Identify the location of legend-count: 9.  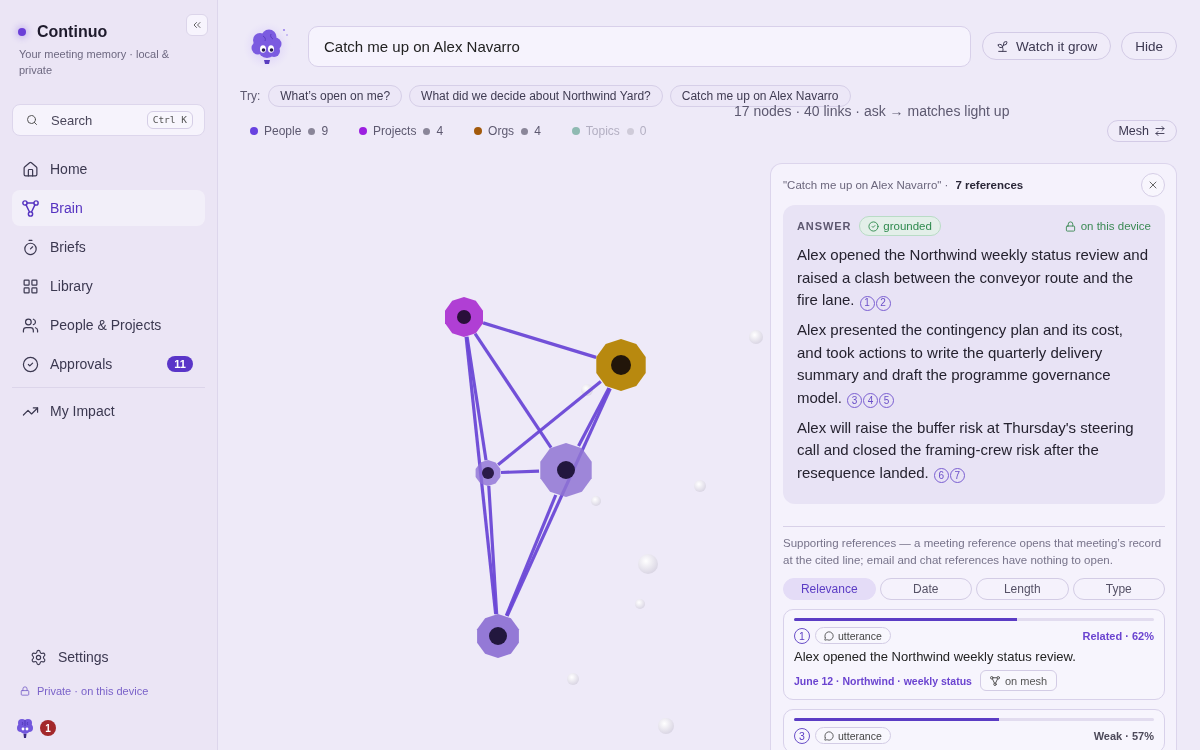
(325, 131).